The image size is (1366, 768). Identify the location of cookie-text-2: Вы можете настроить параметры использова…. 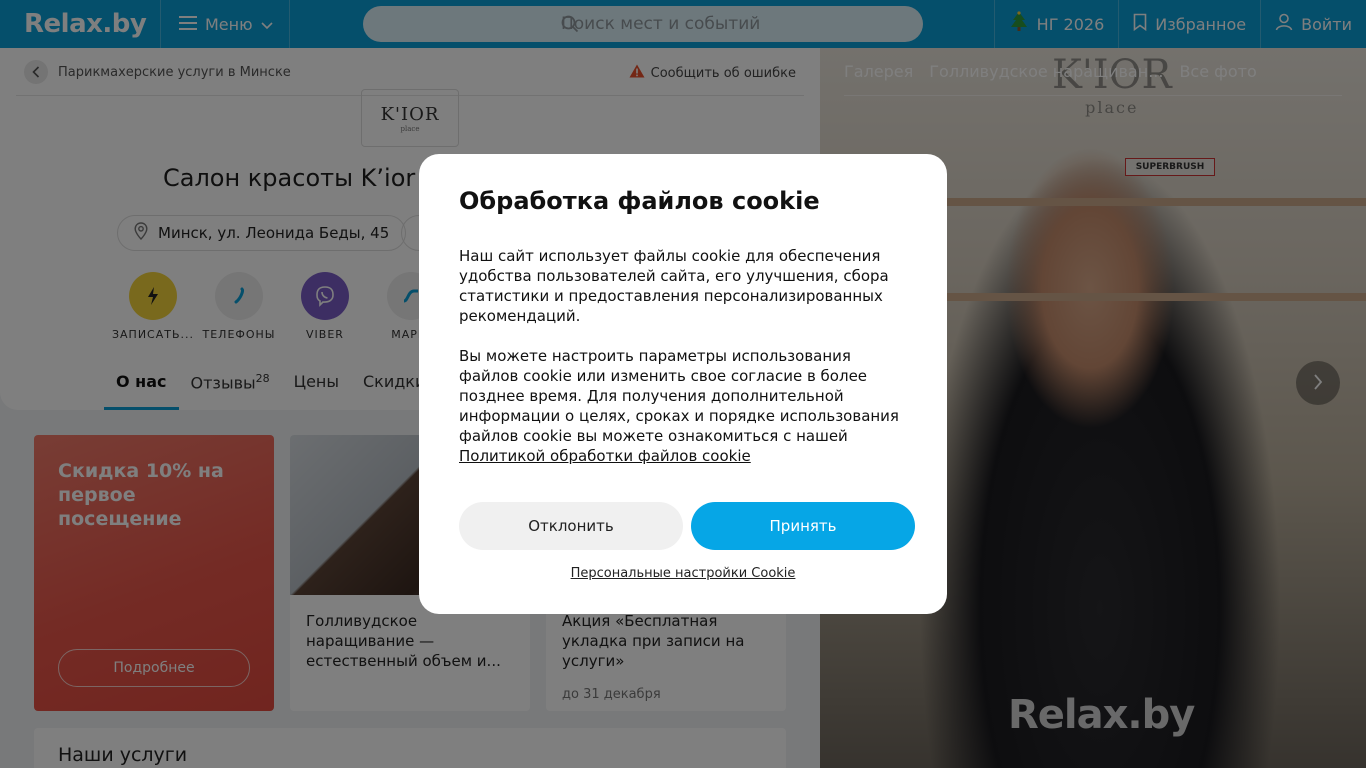
(683, 406).